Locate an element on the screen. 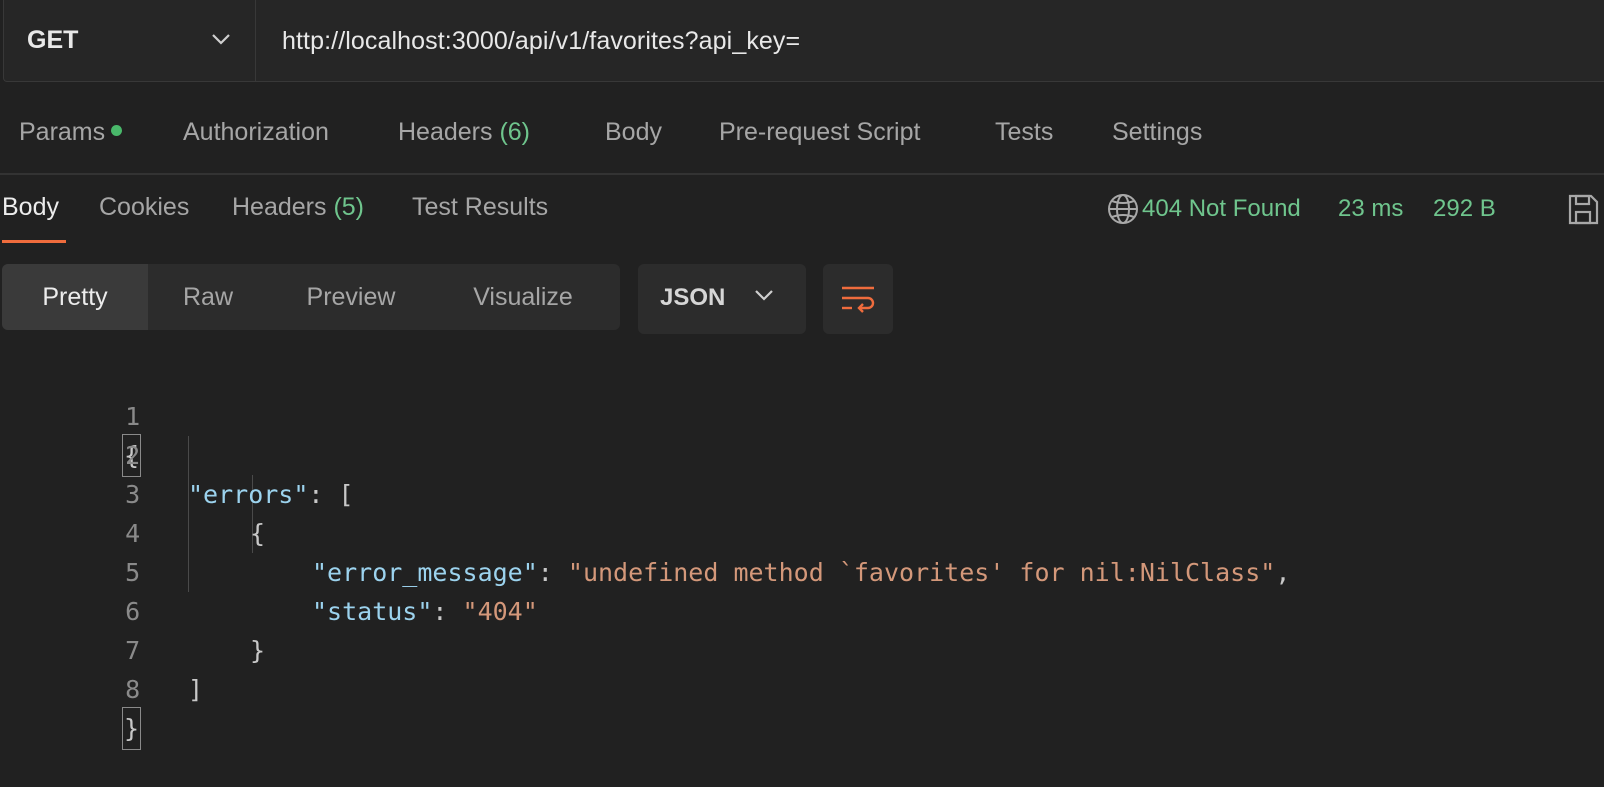 Image resolution: width=1604 pixels, height=787 pixels. line-number: 3 is located at coordinates (133, 494).